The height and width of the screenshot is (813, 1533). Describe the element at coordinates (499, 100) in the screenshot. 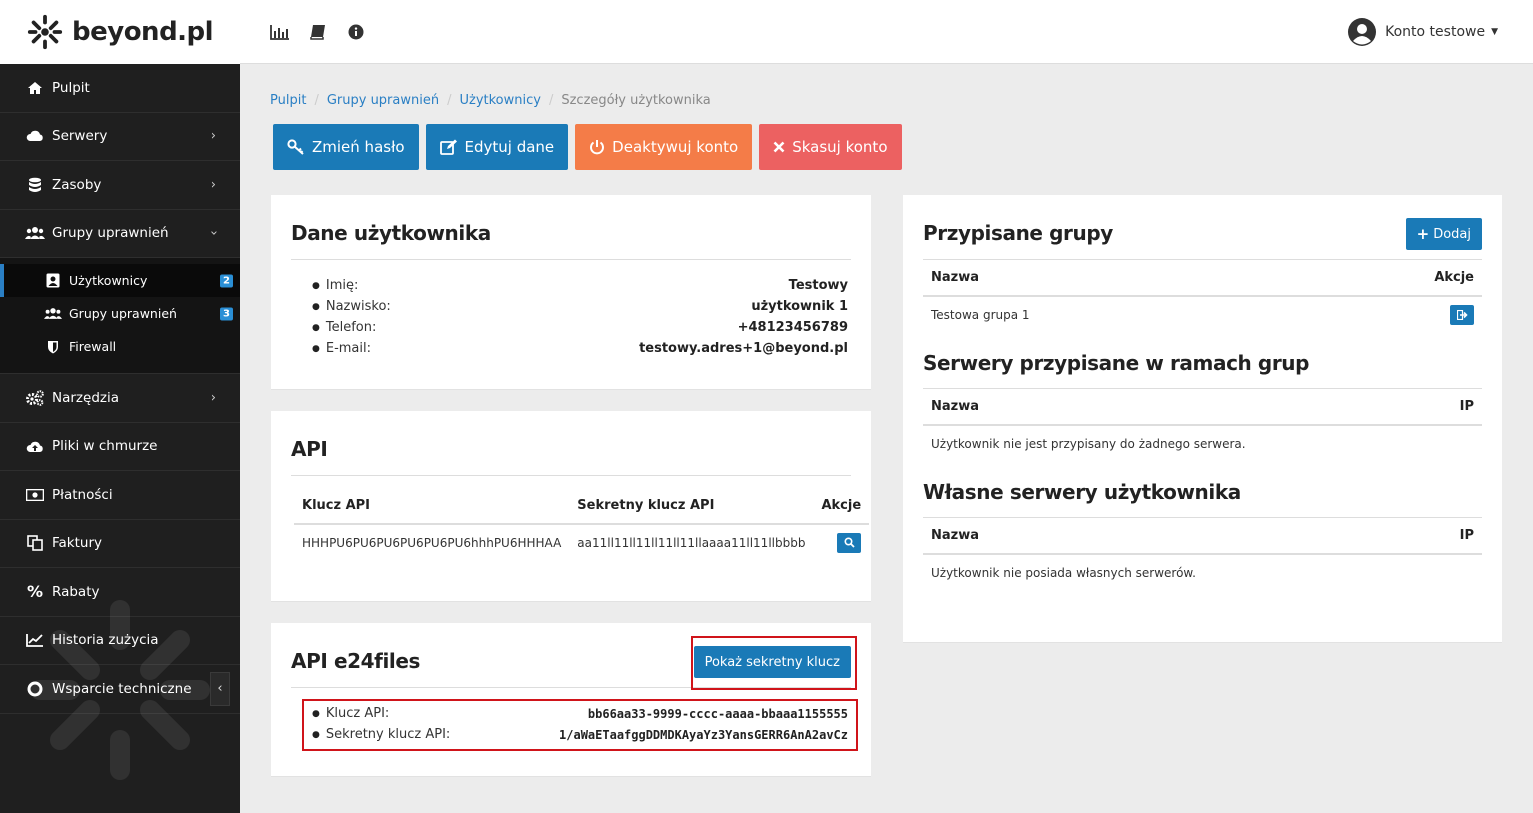

I see `breadcrumb-link: Użytkownicy` at that location.